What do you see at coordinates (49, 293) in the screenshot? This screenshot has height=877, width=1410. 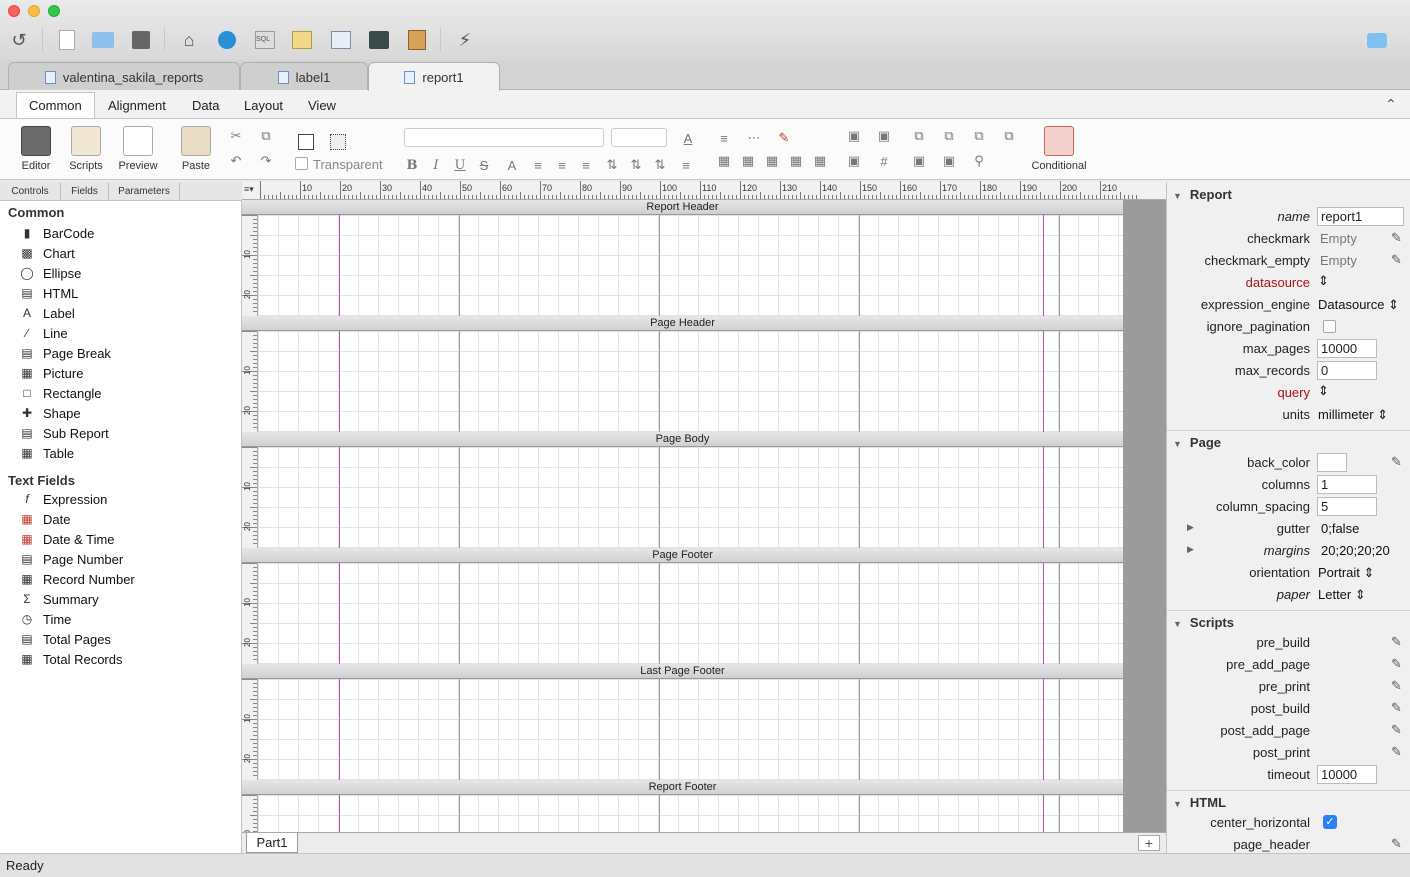 I see `control-html: ▤ HTML` at bounding box center [49, 293].